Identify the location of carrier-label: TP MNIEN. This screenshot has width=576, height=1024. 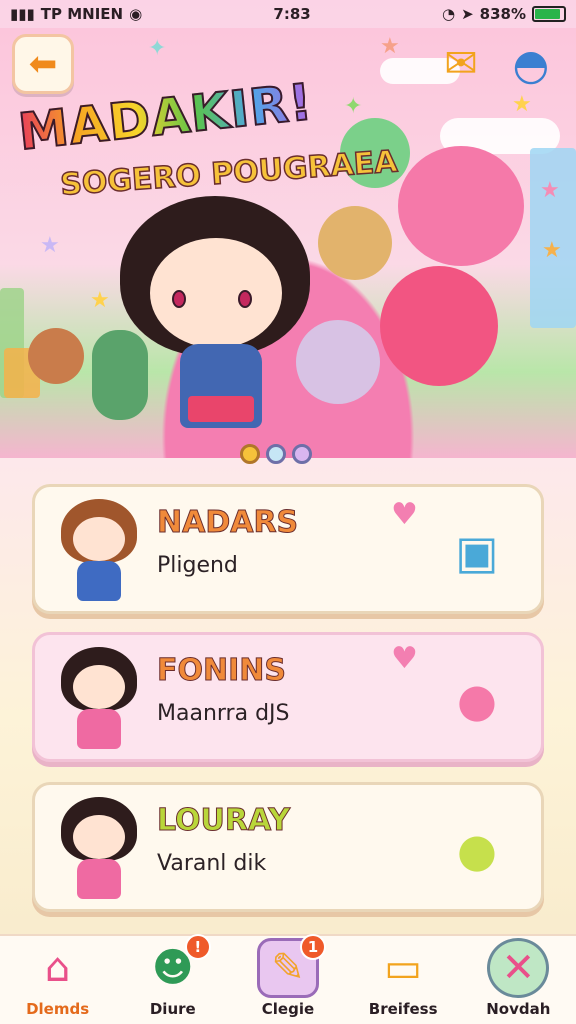
(82, 14).